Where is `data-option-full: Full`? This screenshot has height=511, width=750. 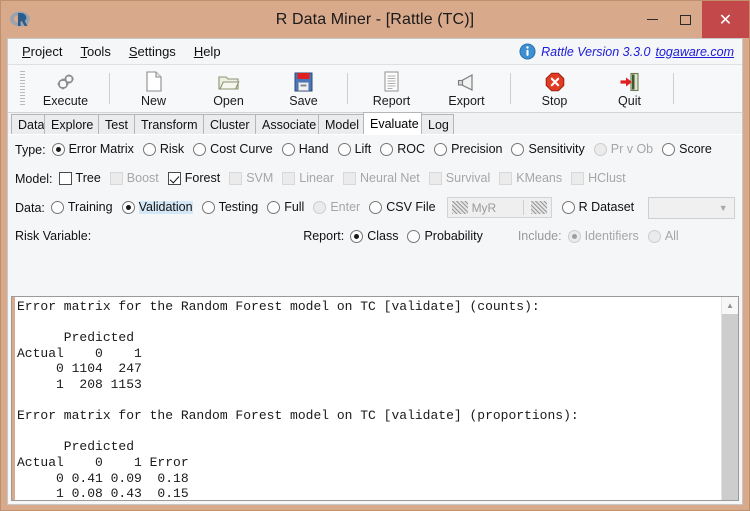
data-option-full: Full is located at coordinates (285, 207).